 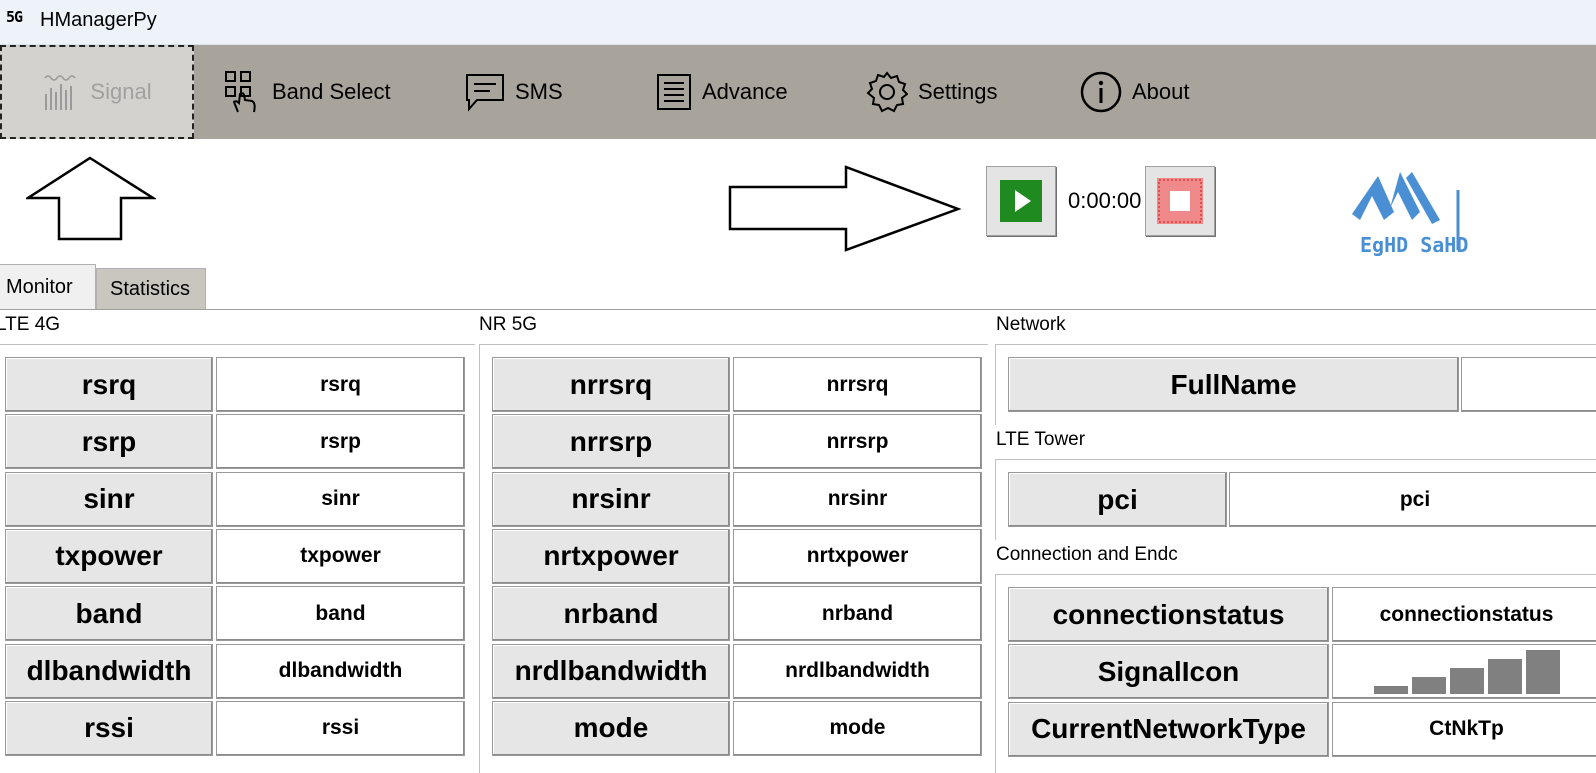 What do you see at coordinates (340, 671) in the screenshot?
I see `lte-dlbandwidth-value: dlbandwidth` at bounding box center [340, 671].